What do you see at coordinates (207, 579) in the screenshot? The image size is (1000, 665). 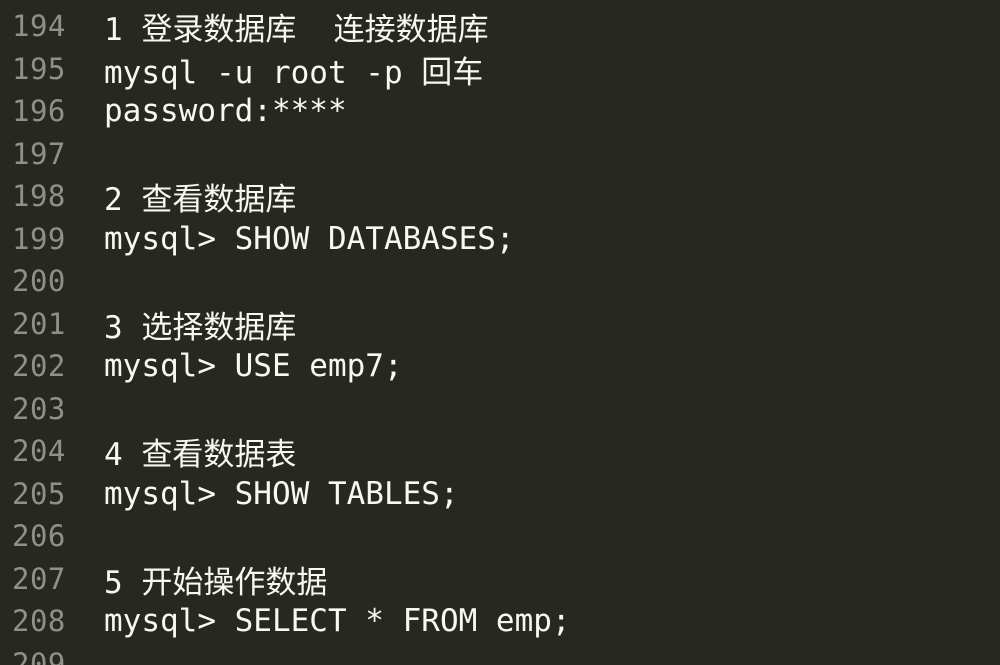 I see `line-text: 5 开始操作数据` at bounding box center [207, 579].